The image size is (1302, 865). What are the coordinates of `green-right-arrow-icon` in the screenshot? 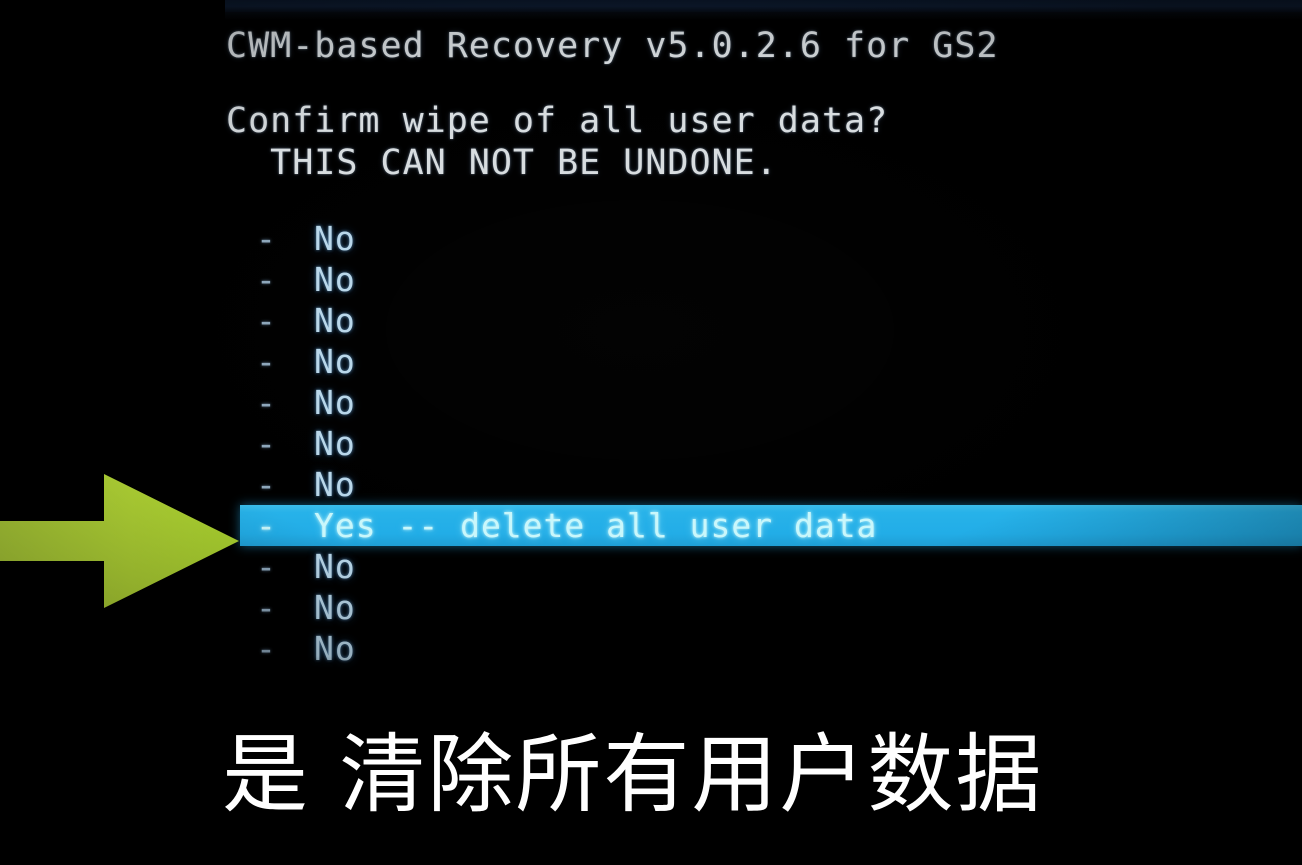 It's located at (119, 541).